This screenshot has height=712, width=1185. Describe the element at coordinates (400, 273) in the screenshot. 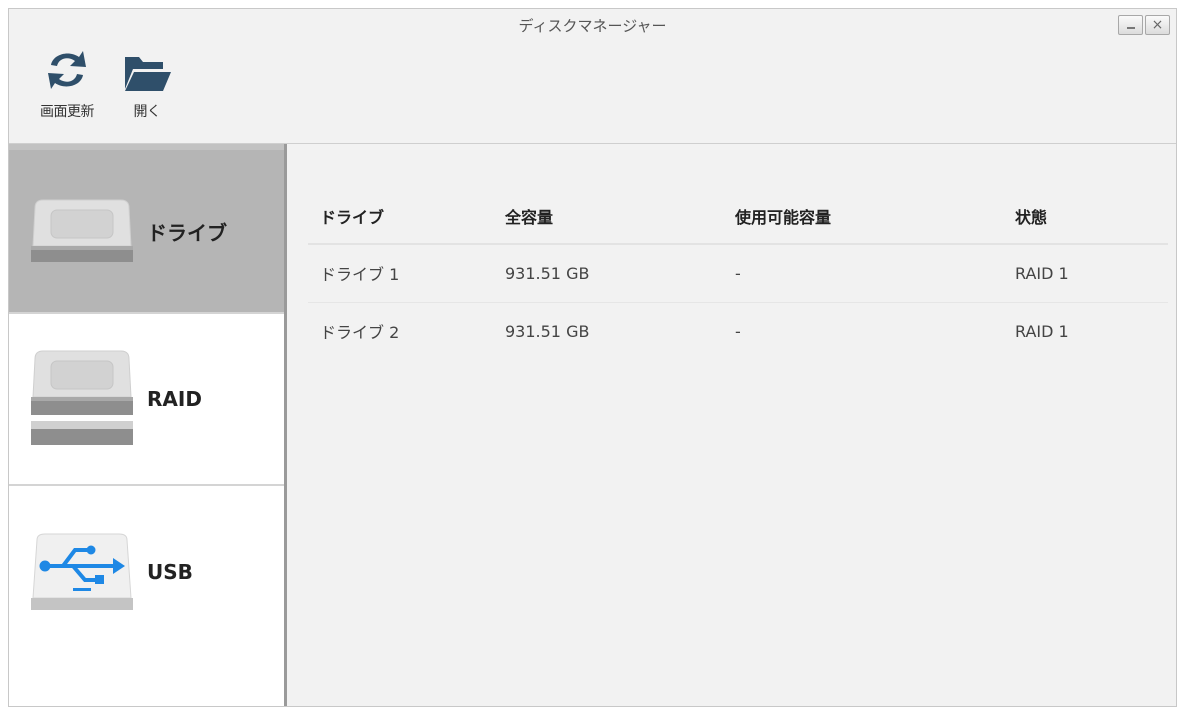

I see `drive-name-cell: ドライブ 1` at that location.